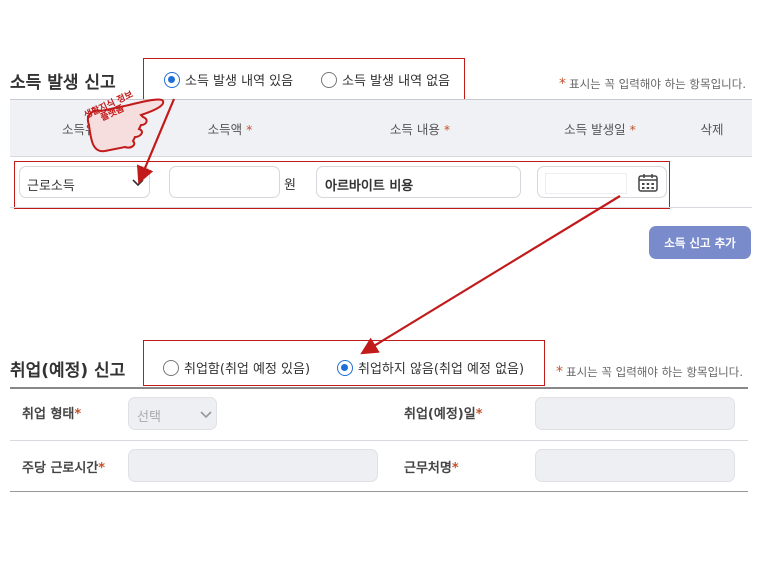 This screenshot has height=576, width=768. I want to click on pointing-hand-stamp: 생활지식 정보 플랫폼, so click(122, 120).